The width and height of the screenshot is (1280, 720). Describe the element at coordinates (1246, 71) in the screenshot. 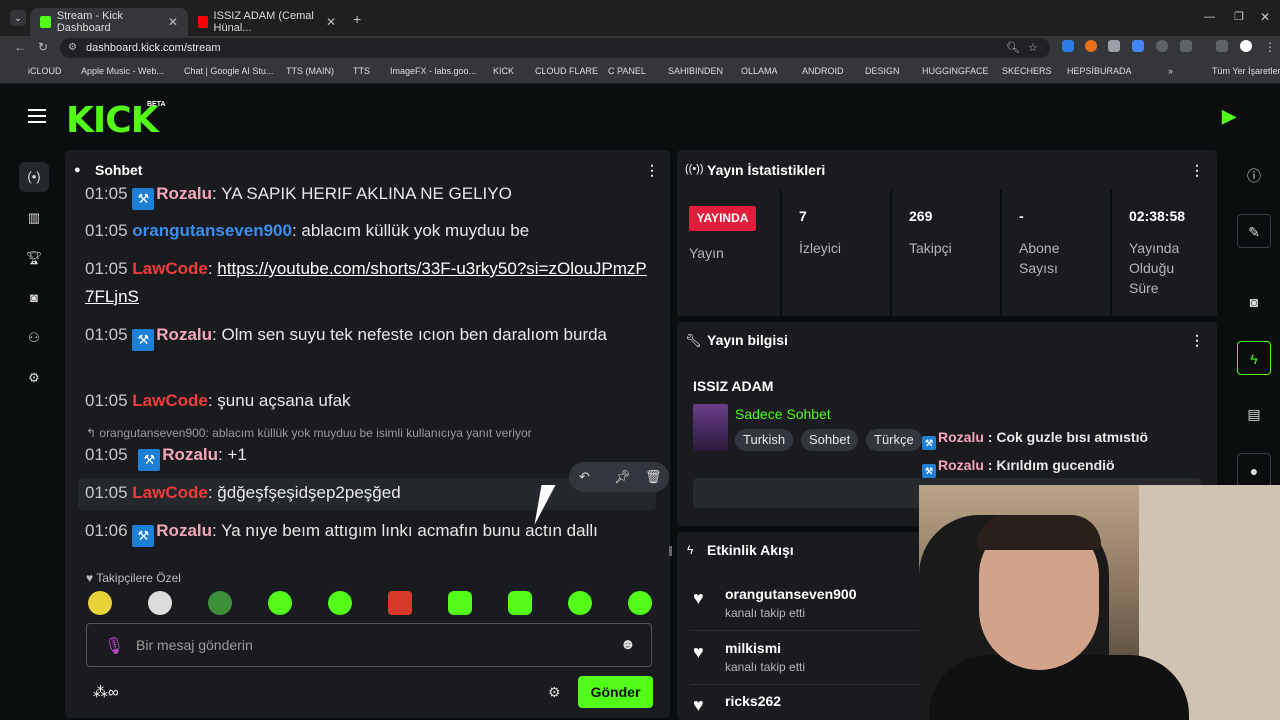

I see `bookmark-all: Tüm Yer İşaretleri` at that location.